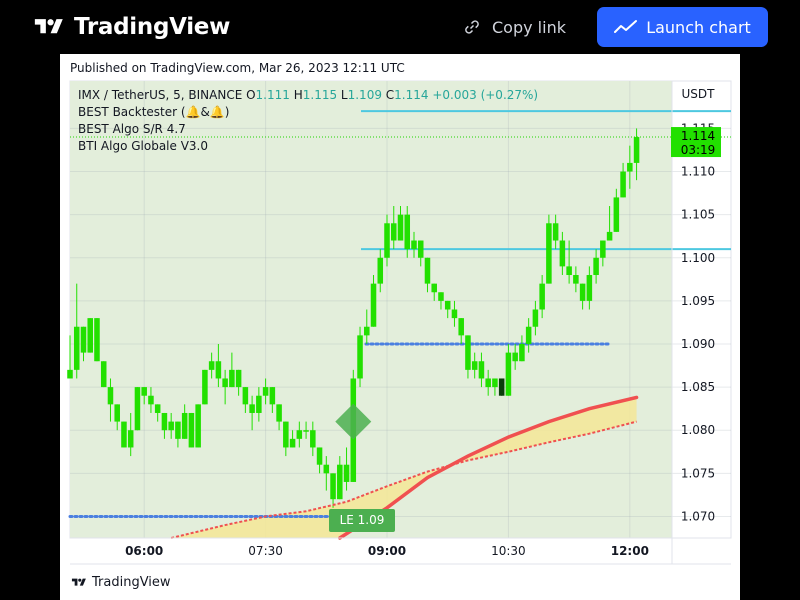 This screenshot has width=800, height=600. Describe the element at coordinates (162, 95) in the screenshot. I see `symbol-name: IMX / TetherUS, 5, BINANCE` at that location.